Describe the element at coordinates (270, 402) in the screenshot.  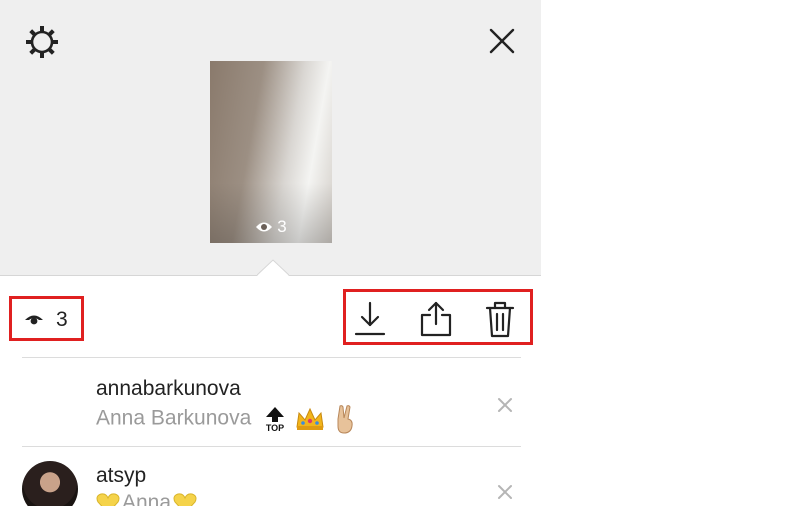
I see `viewer-row-annabarkunova: annabarkunova Anna Barkunova TOP` at that location.